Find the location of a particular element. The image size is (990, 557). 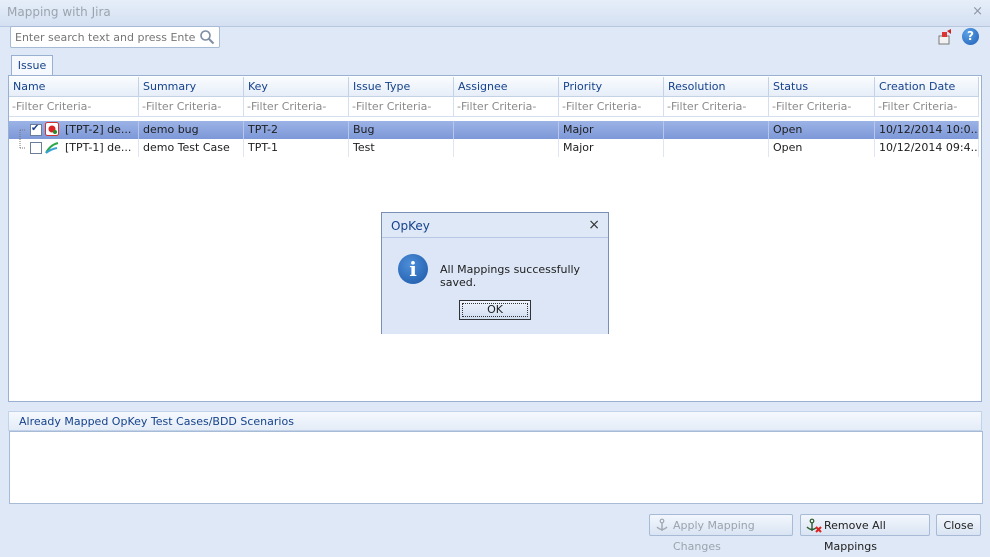

column-header-creation-date: Creation Date is located at coordinates (927, 86).